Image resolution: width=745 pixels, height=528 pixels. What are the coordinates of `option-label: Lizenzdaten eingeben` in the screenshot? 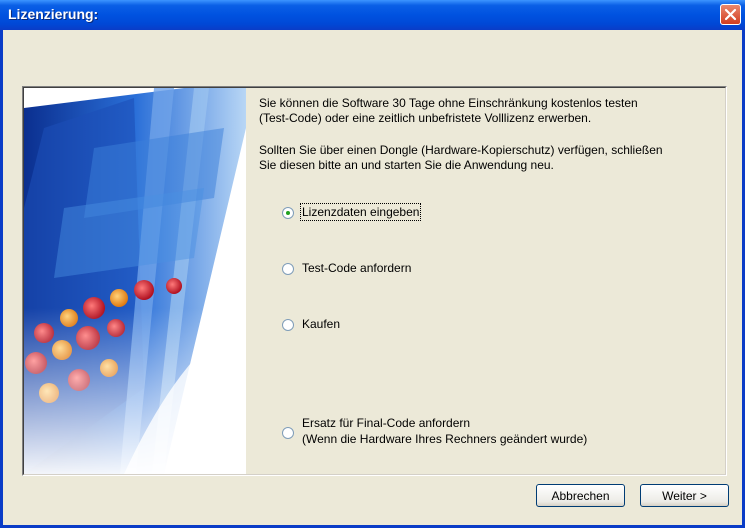 It's located at (360, 212).